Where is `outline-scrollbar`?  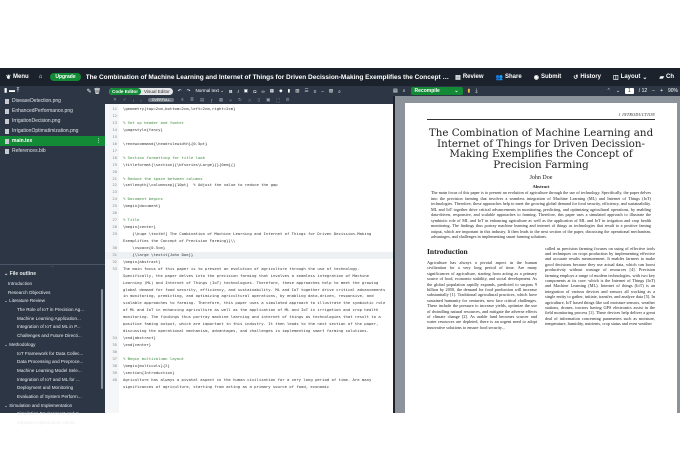 outline-scrollbar is located at coordinates (102, 339).